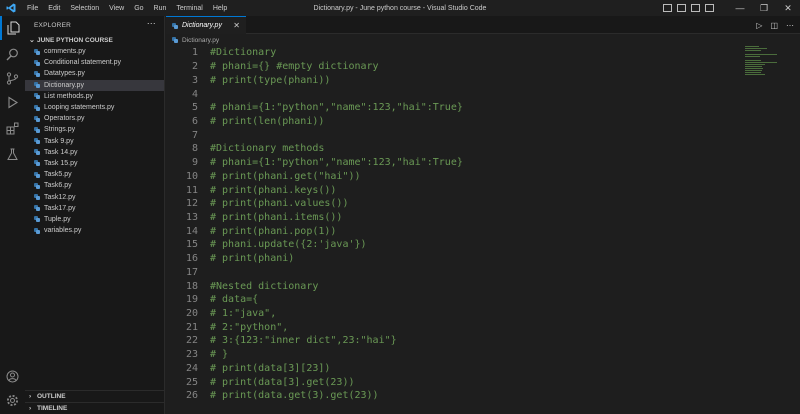  I want to click on code-line: 7, so click(188, 135).